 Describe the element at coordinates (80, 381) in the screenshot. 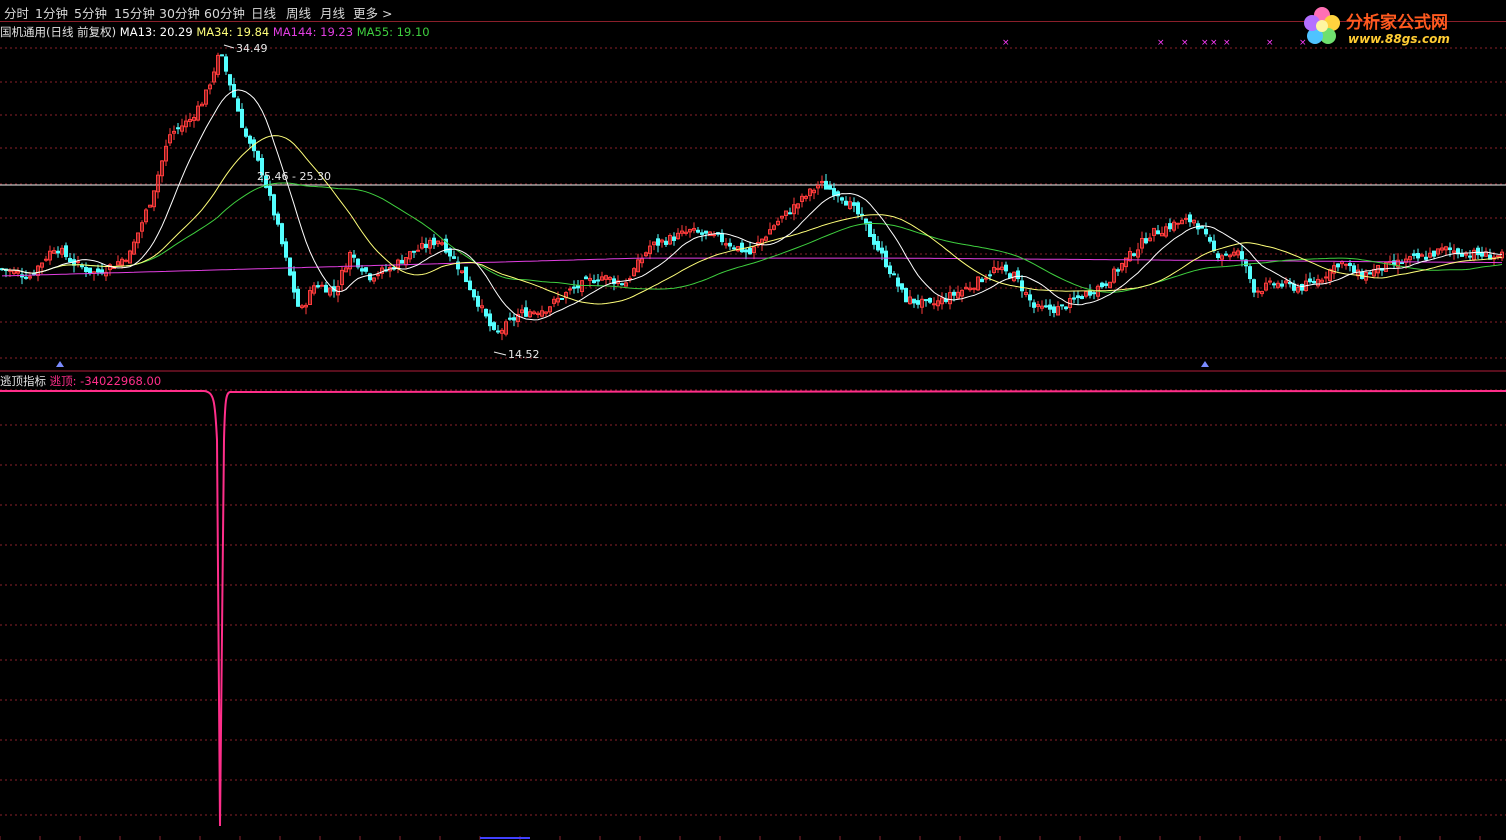

I see `indicator-legend: 逃顶指标 逃顶: -34022968.00` at that location.